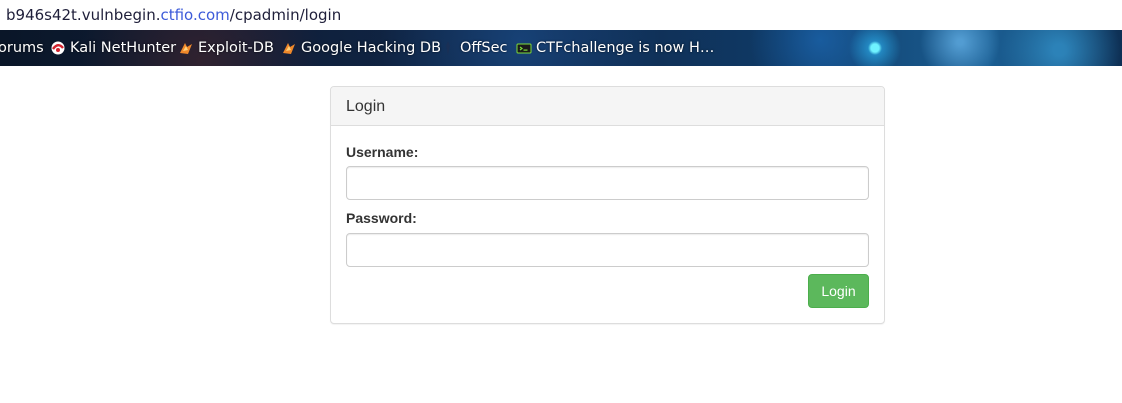  Describe the element at coordinates (236, 48) in the screenshot. I see `bookmark-label: Exploit-DB` at that location.